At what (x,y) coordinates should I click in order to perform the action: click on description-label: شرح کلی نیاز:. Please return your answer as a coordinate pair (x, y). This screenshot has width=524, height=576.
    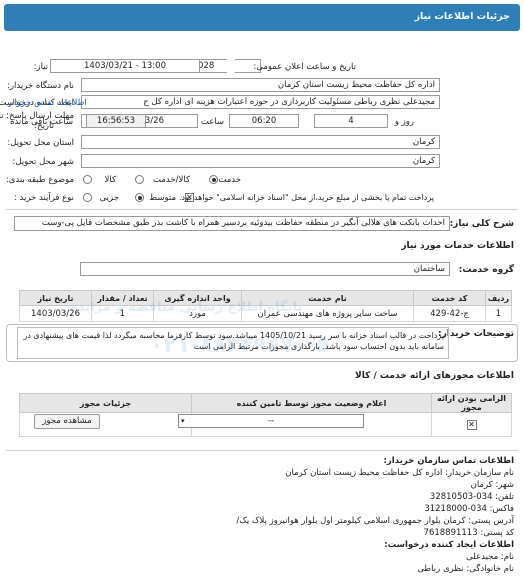
    Looking at the image, I should click on (481, 224).